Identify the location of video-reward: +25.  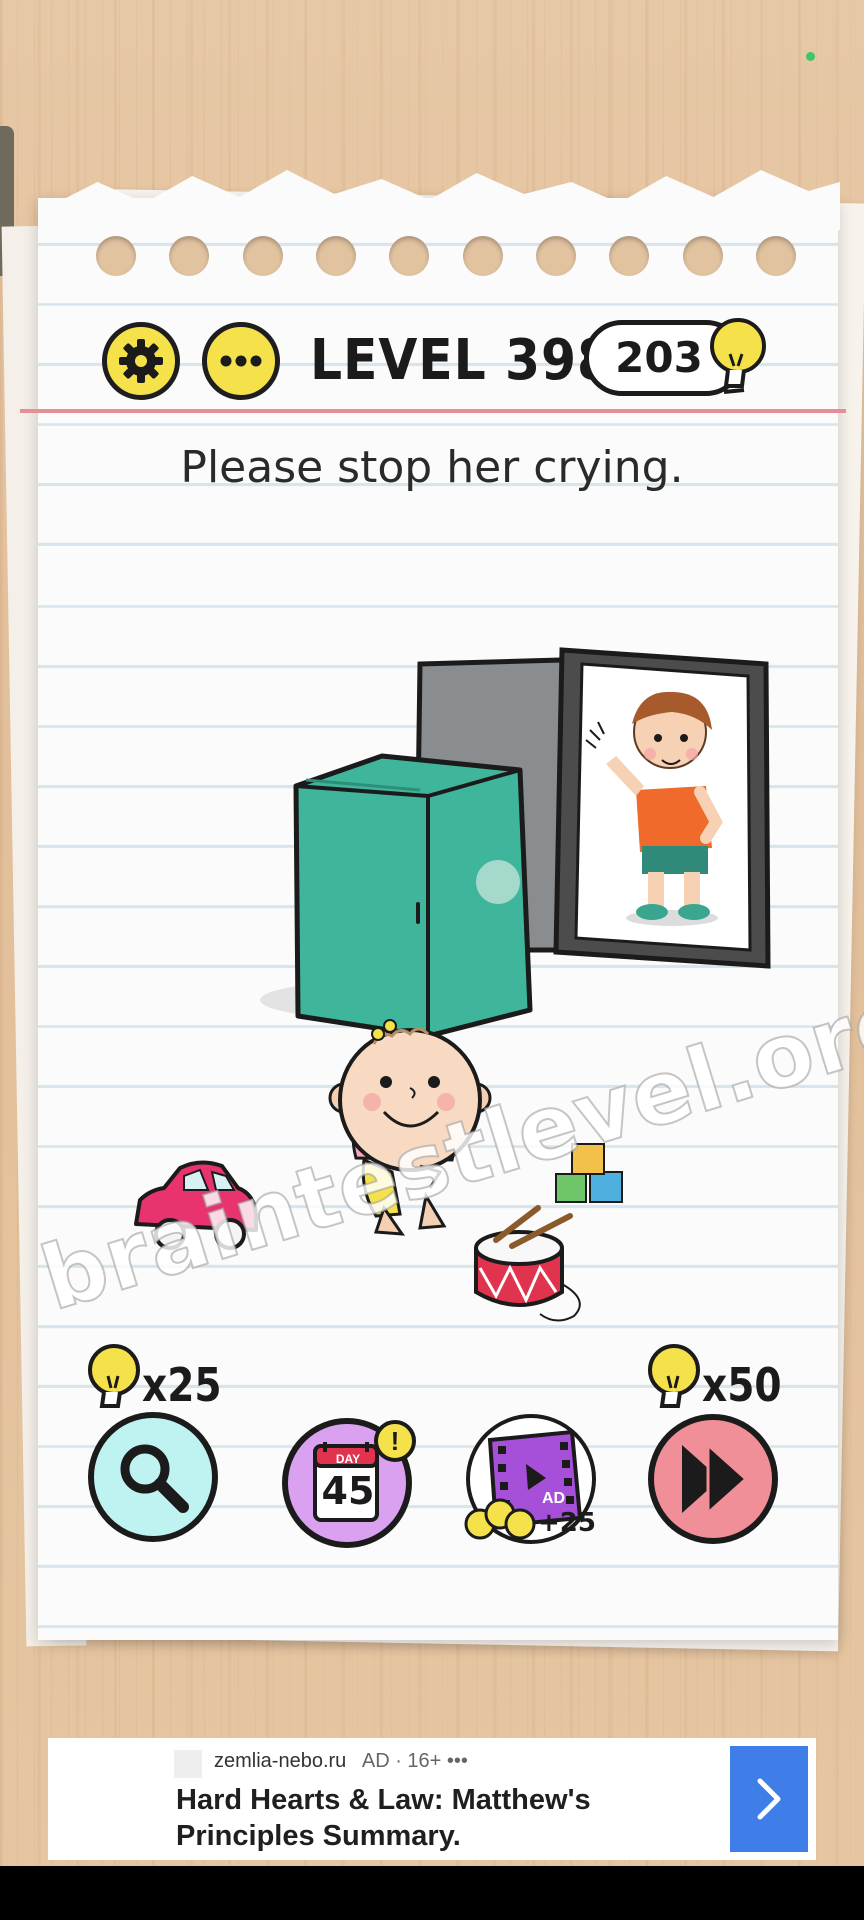
(567, 1523).